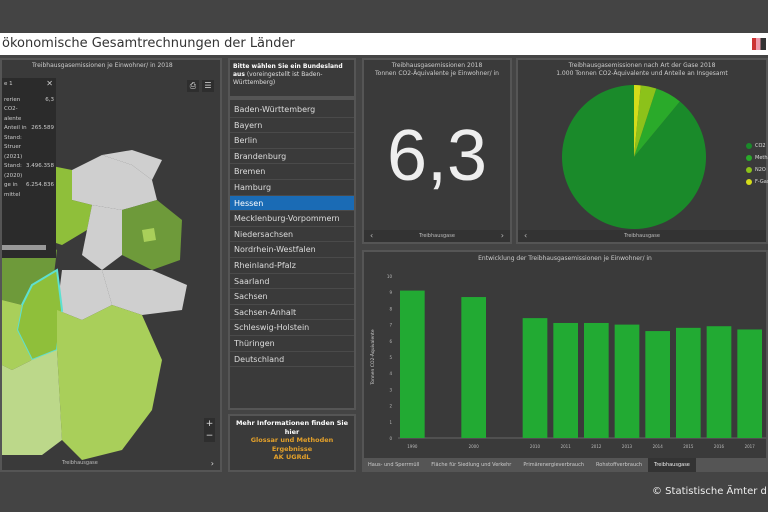 This screenshot has width=768, height=512. What do you see at coordinates (709, 491) in the screenshot?
I see `copyright: © Statistische Ämter d` at bounding box center [709, 491].